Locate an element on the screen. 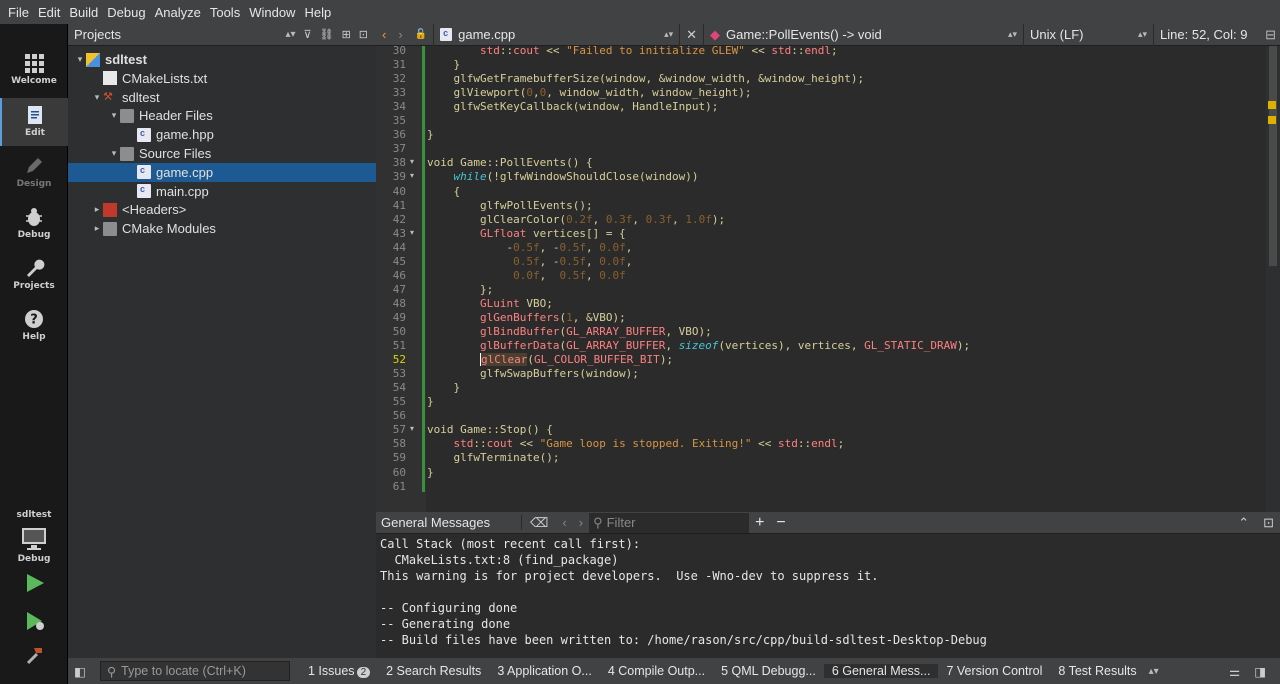 The width and height of the screenshot is (1280, 684). menu-file: File is located at coordinates (18, 12).